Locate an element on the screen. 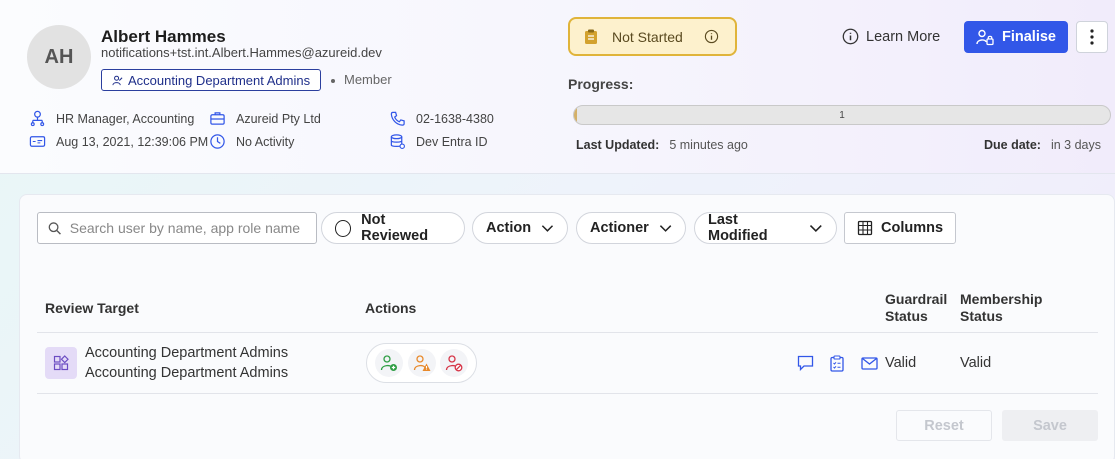 This screenshot has width=1115, height=459. user-revoke-icon is located at coordinates (454, 363).